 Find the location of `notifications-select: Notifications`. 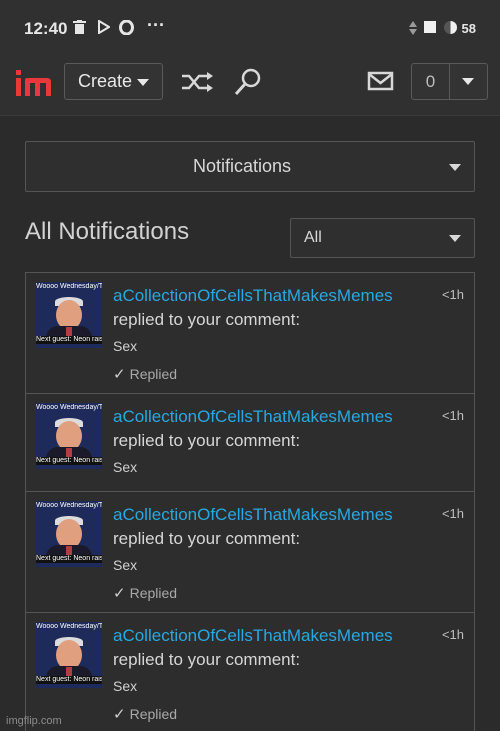

notifications-select: Notifications is located at coordinates (250, 166).